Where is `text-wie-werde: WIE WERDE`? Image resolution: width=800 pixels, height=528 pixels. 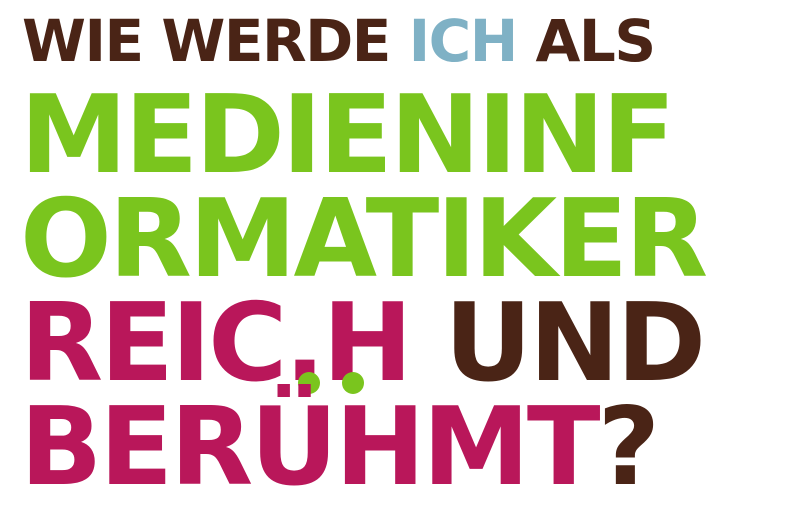 text-wie-werde: WIE WERDE is located at coordinates (215, 41).